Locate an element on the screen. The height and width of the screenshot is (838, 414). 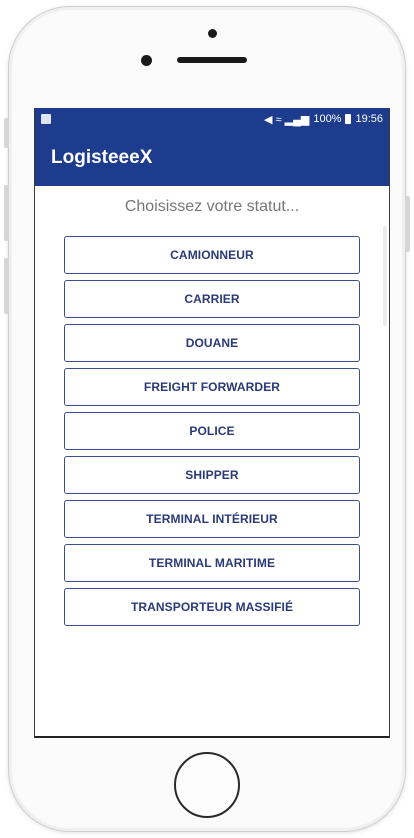
mute-switch is located at coordinates (6, 133).